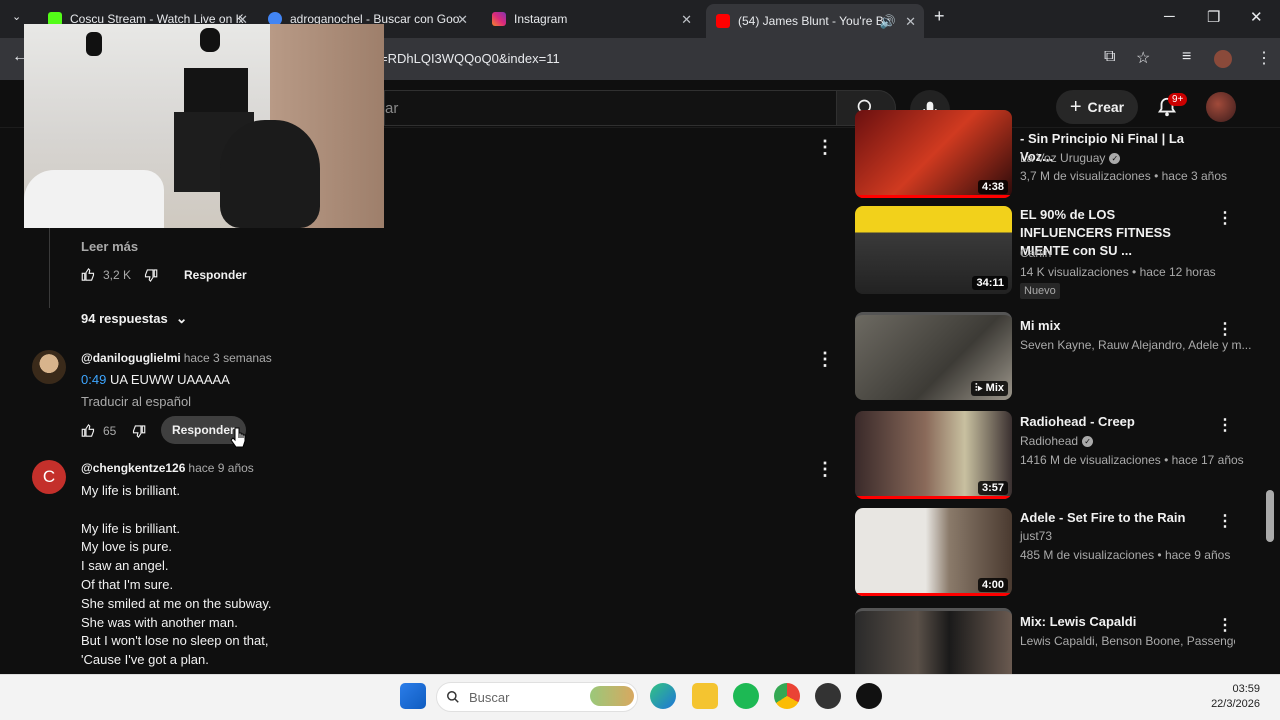  I want to click on comment-line: My life is brilliant., so click(130, 490).